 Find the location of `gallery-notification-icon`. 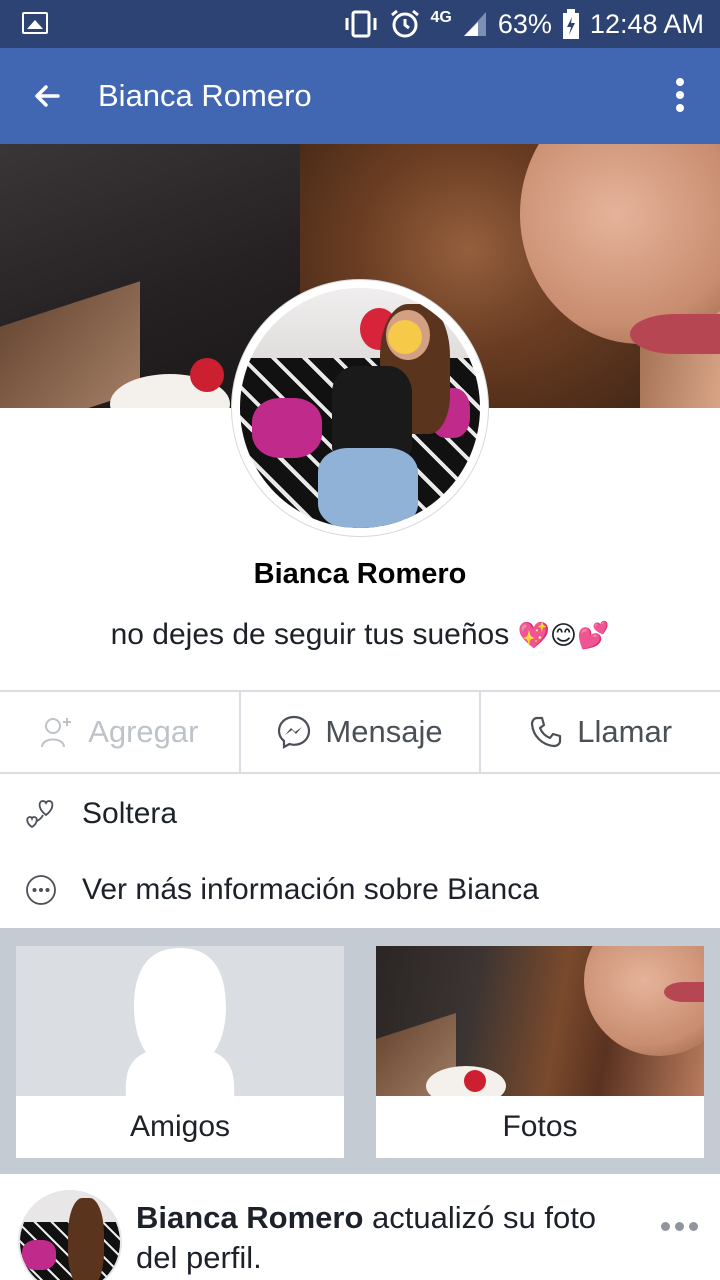

gallery-notification-icon is located at coordinates (35, 23).